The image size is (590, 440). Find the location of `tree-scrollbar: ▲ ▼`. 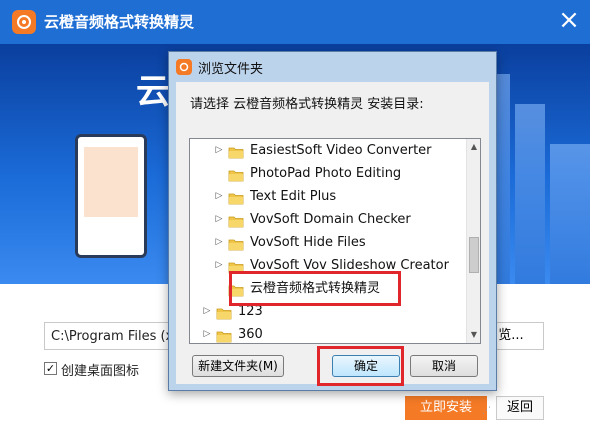

tree-scrollbar: ▲ ▼ is located at coordinates (473, 241).